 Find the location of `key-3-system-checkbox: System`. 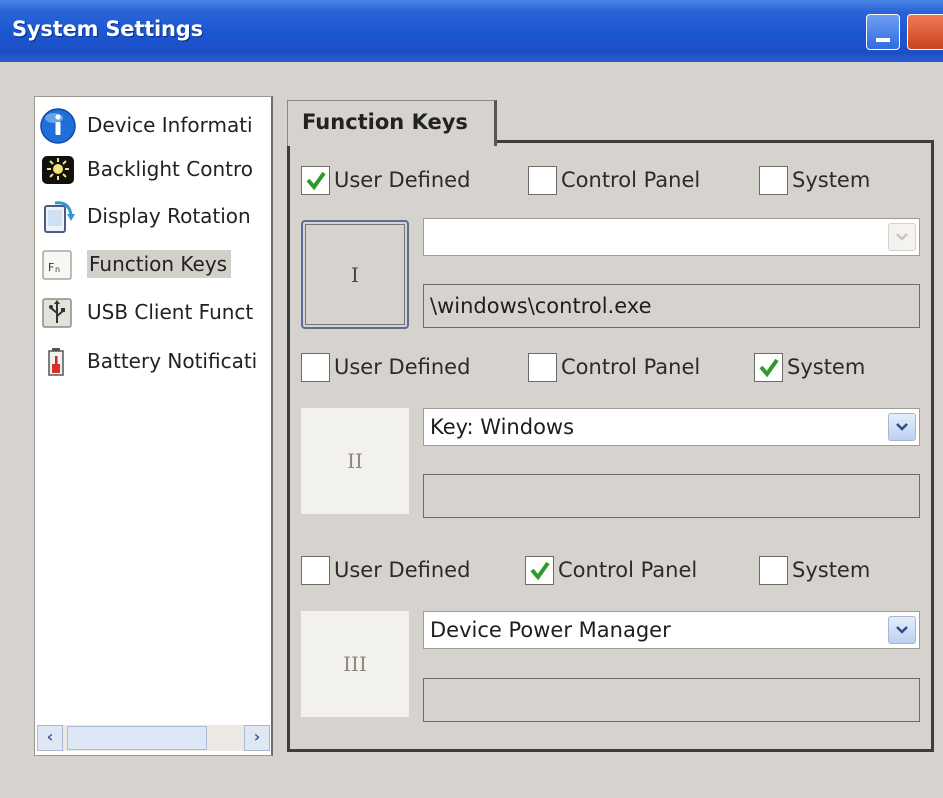

key-3-system-checkbox: System is located at coordinates (814, 570).